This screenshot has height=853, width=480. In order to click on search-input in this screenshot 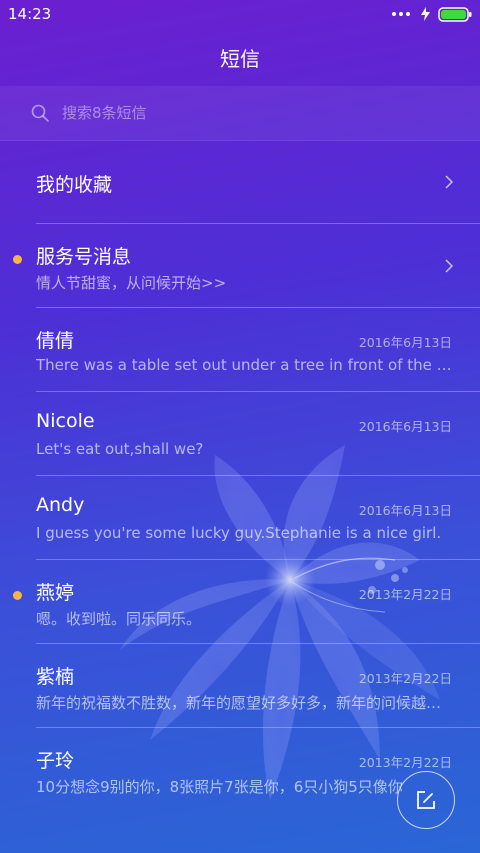, I will do `click(252, 113)`.